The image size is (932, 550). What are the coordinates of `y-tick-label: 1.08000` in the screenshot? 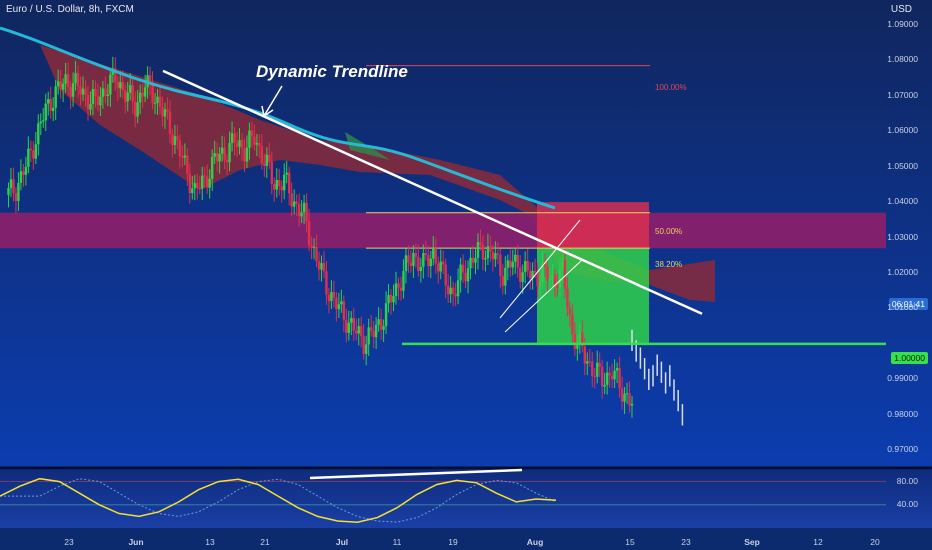 It's located at (902, 59).